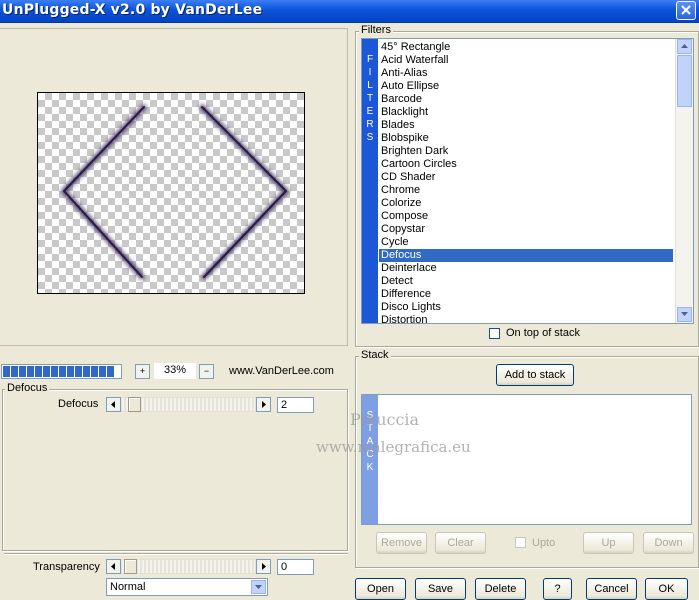  What do you see at coordinates (130, 566) in the screenshot?
I see `transparency-slider-thumb` at bounding box center [130, 566].